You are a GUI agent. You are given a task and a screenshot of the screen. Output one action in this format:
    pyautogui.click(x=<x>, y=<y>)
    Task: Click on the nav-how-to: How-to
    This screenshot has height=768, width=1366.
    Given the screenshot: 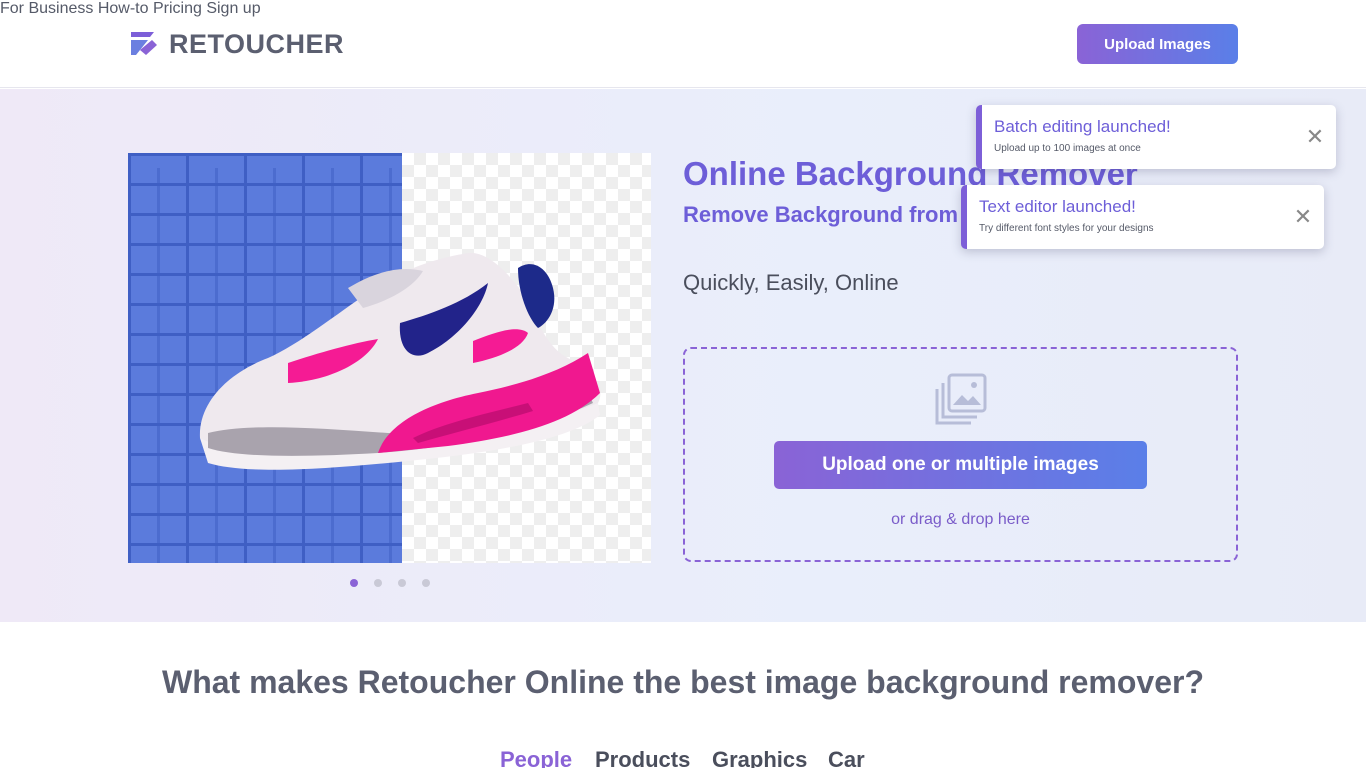 What is the action you would take?
    pyautogui.click(x=123, y=8)
    